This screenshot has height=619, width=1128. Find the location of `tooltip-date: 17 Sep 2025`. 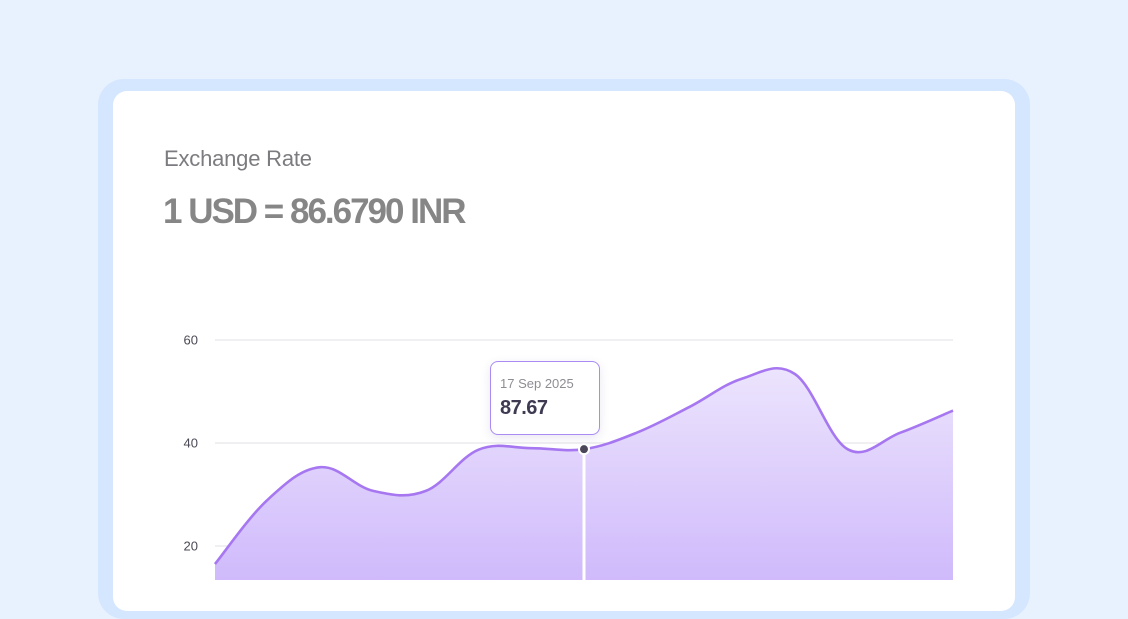

tooltip-date: 17 Sep 2025 is located at coordinates (537, 383).